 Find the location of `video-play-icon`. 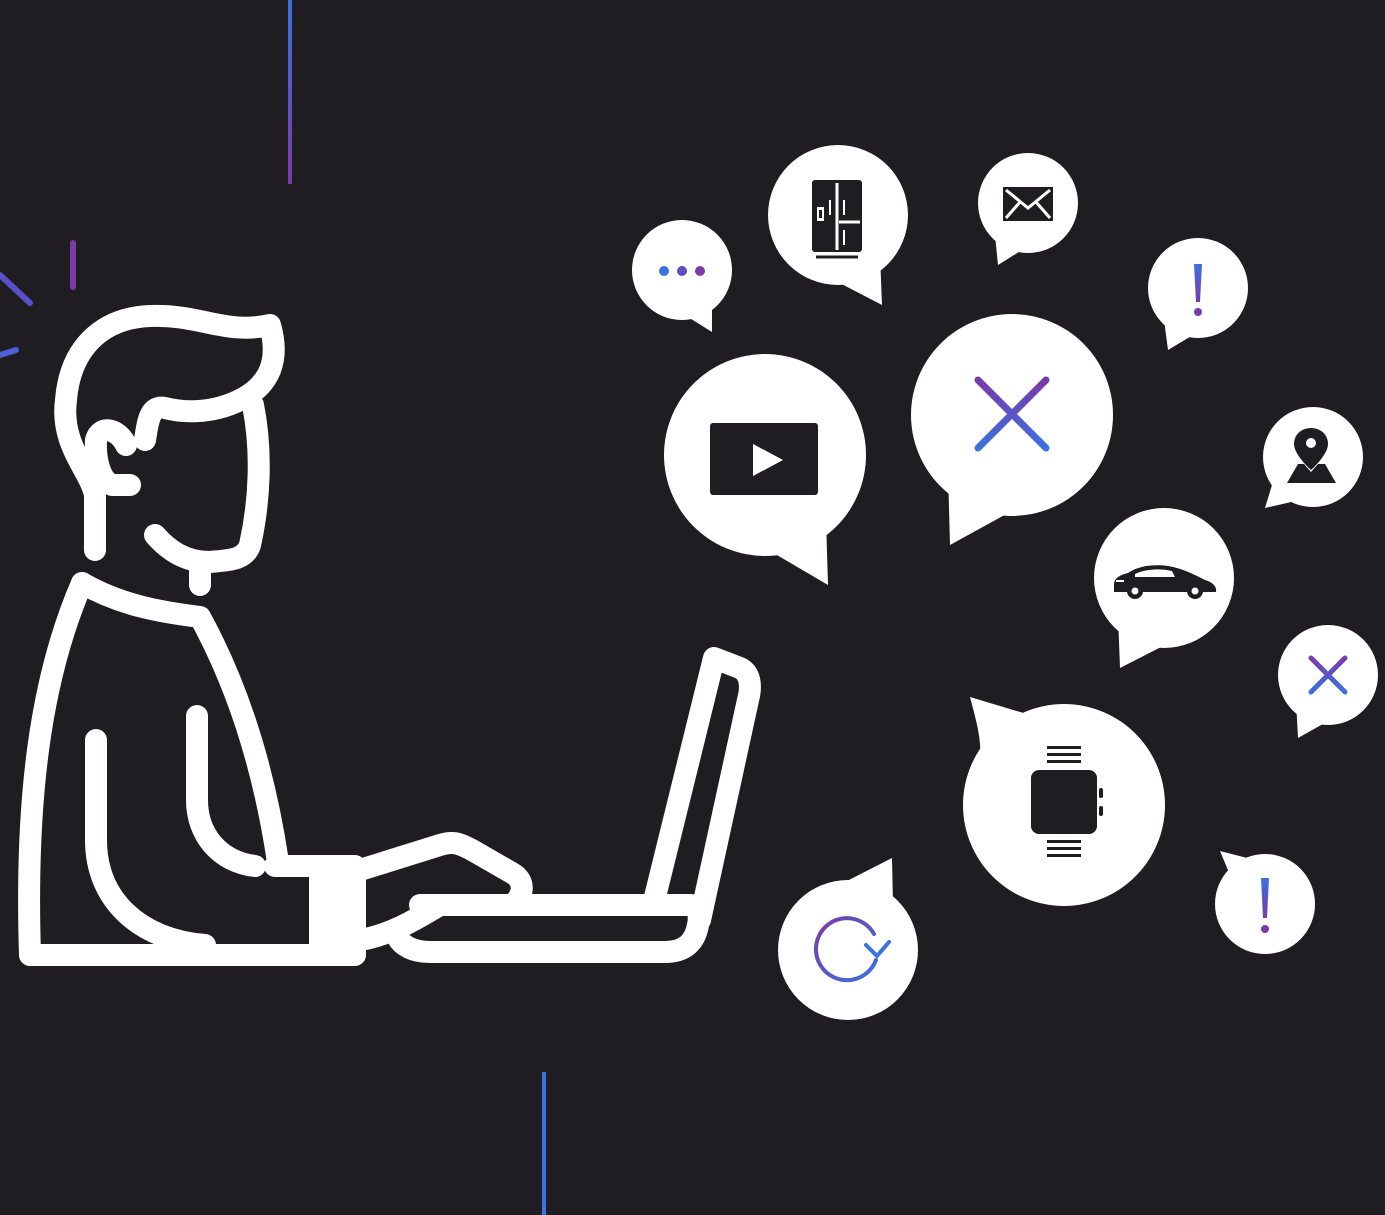

video-play-icon is located at coordinates (764, 459).